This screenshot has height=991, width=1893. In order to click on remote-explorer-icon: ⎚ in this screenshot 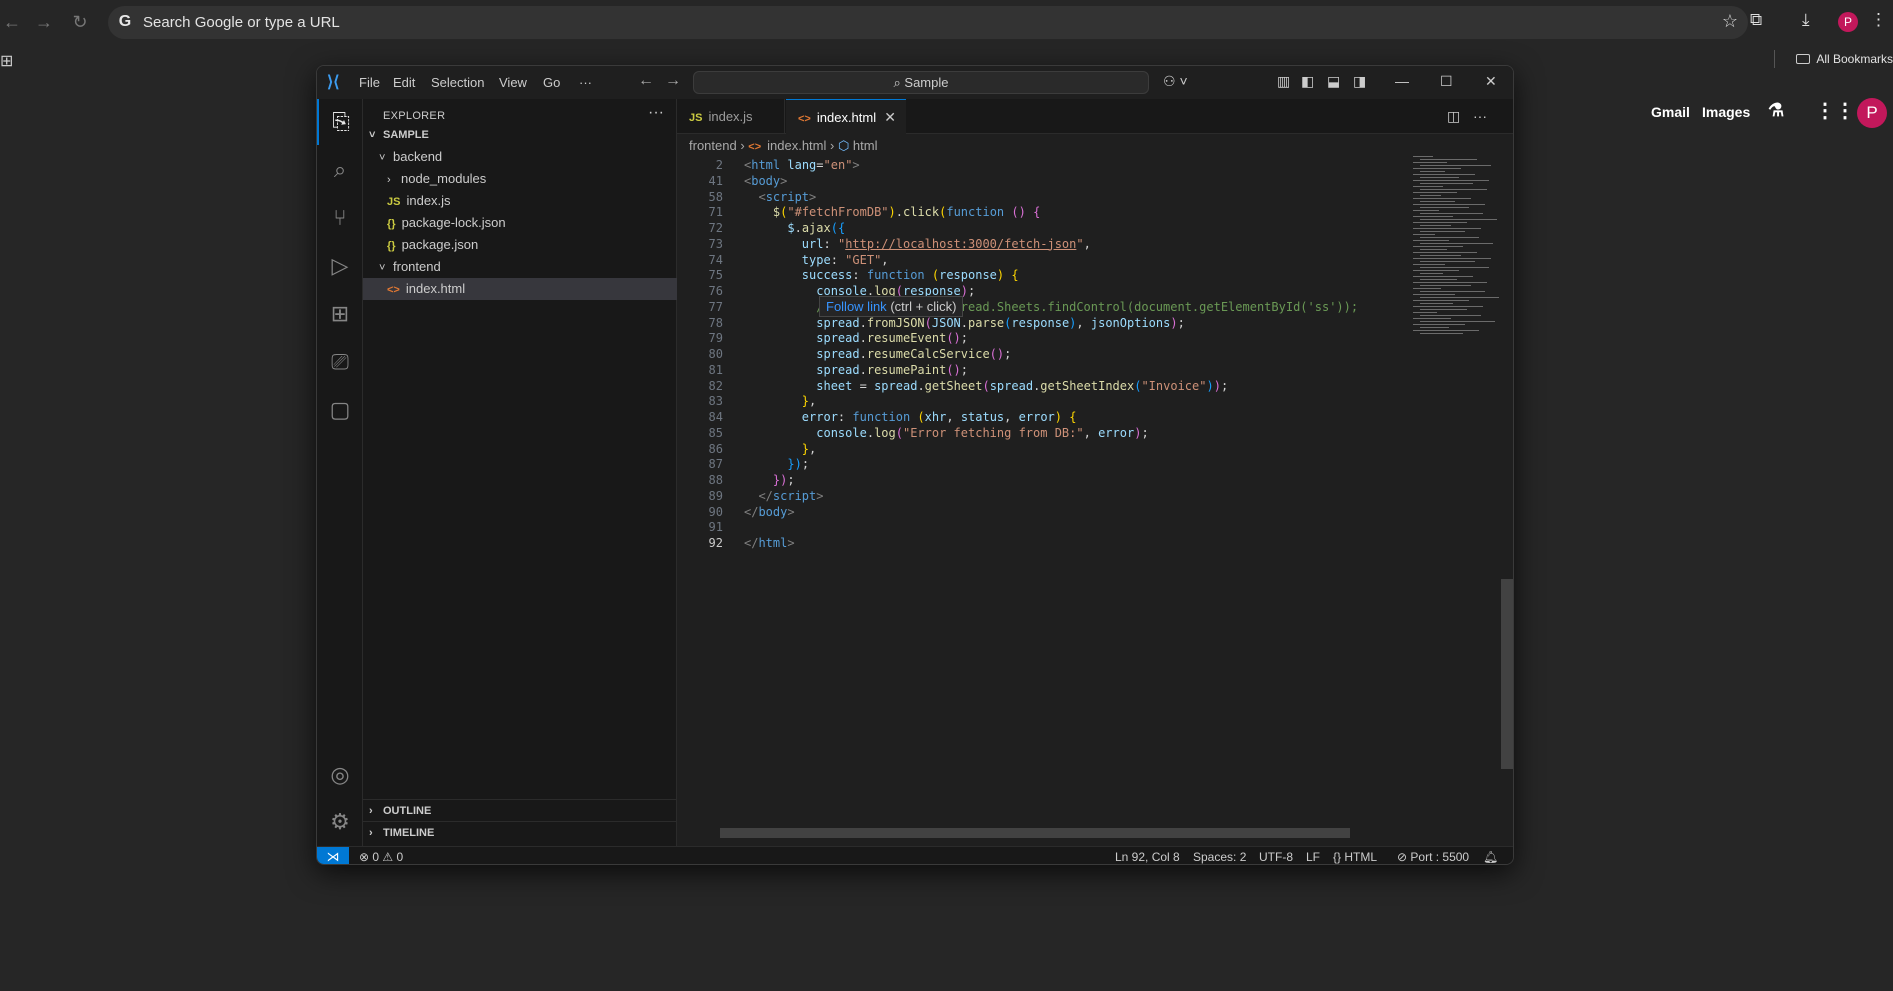, I will do `click(340, 362)`.